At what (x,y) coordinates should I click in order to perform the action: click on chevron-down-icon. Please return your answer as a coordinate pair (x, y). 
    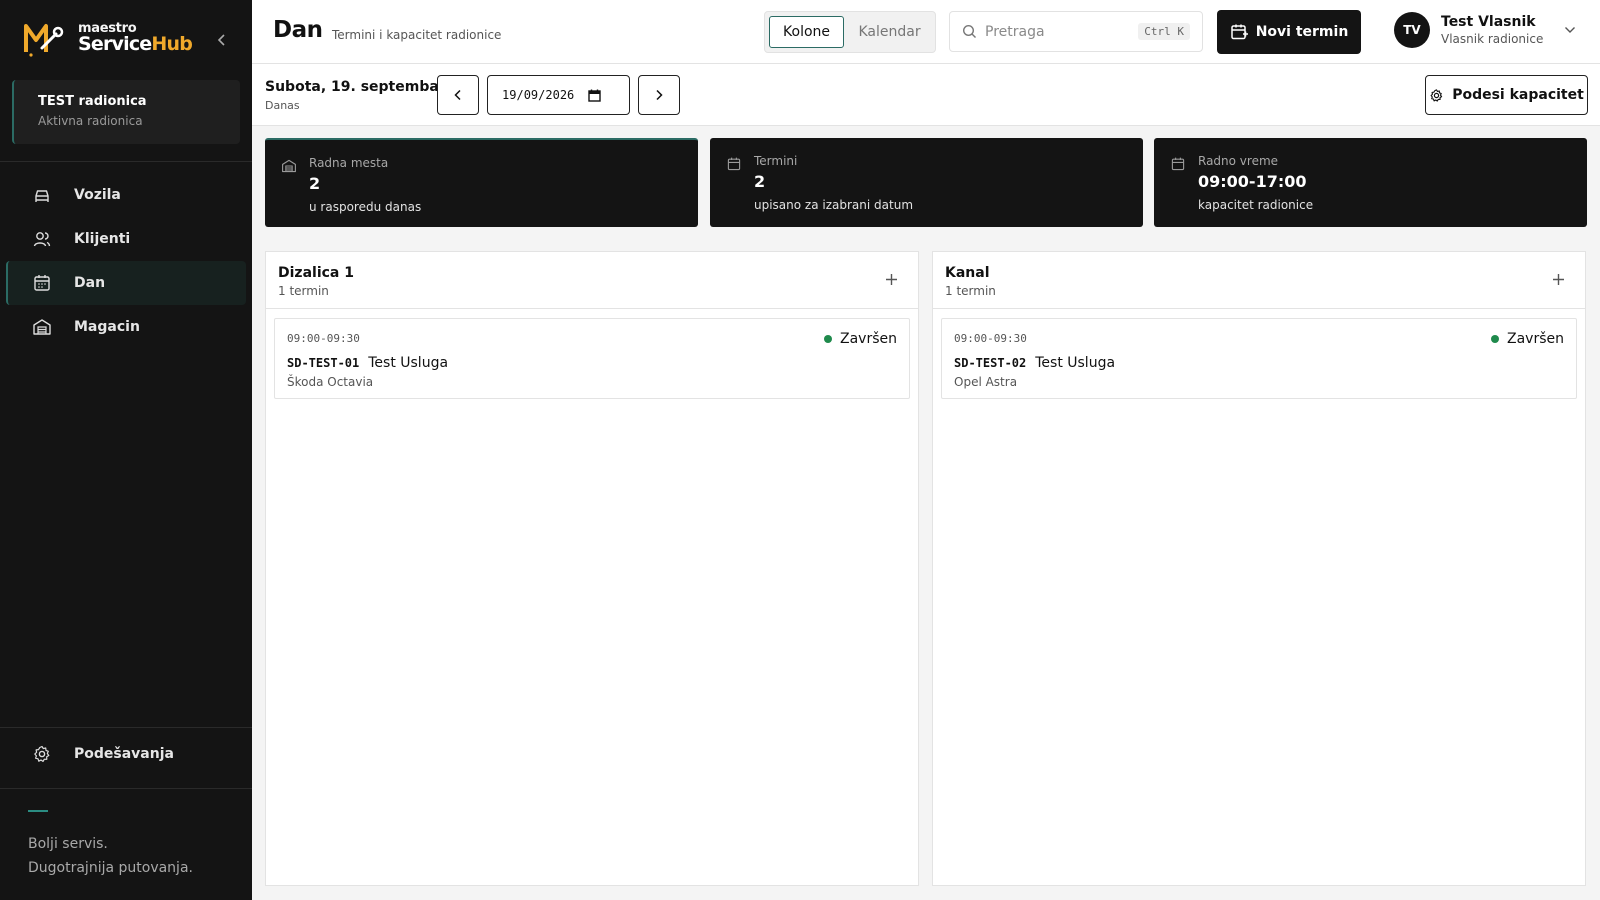
    Looking at the image, I should click on (1570, 30).